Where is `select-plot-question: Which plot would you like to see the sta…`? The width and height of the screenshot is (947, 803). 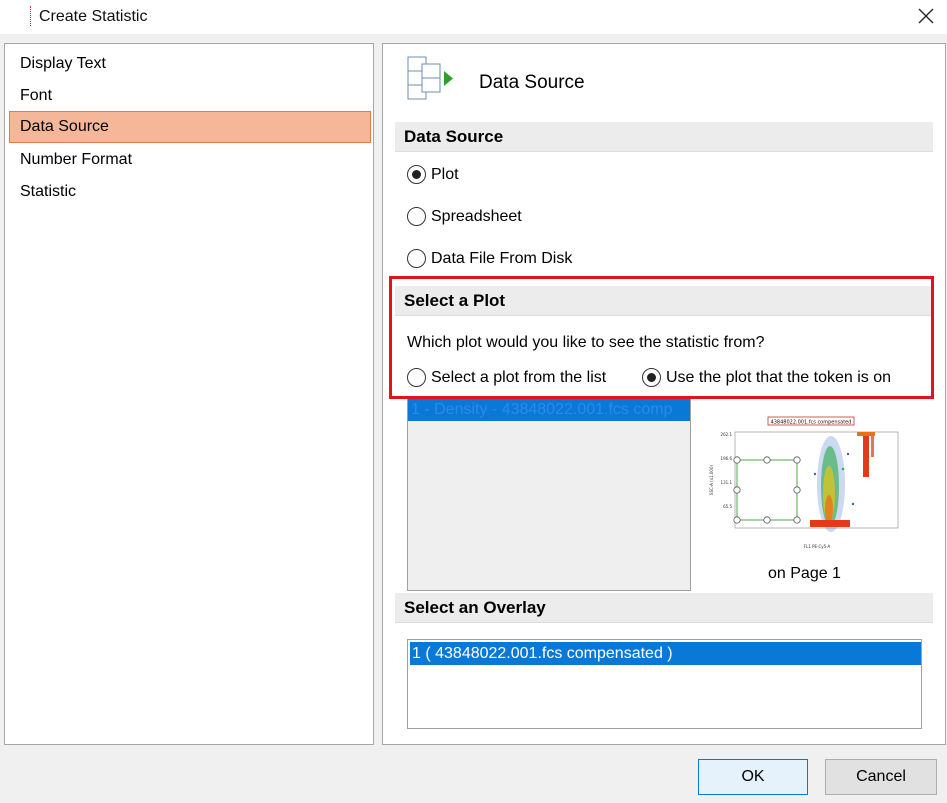
select-plot-question: Which plot would you like to see the sta… is located at coordinates (586, 342).